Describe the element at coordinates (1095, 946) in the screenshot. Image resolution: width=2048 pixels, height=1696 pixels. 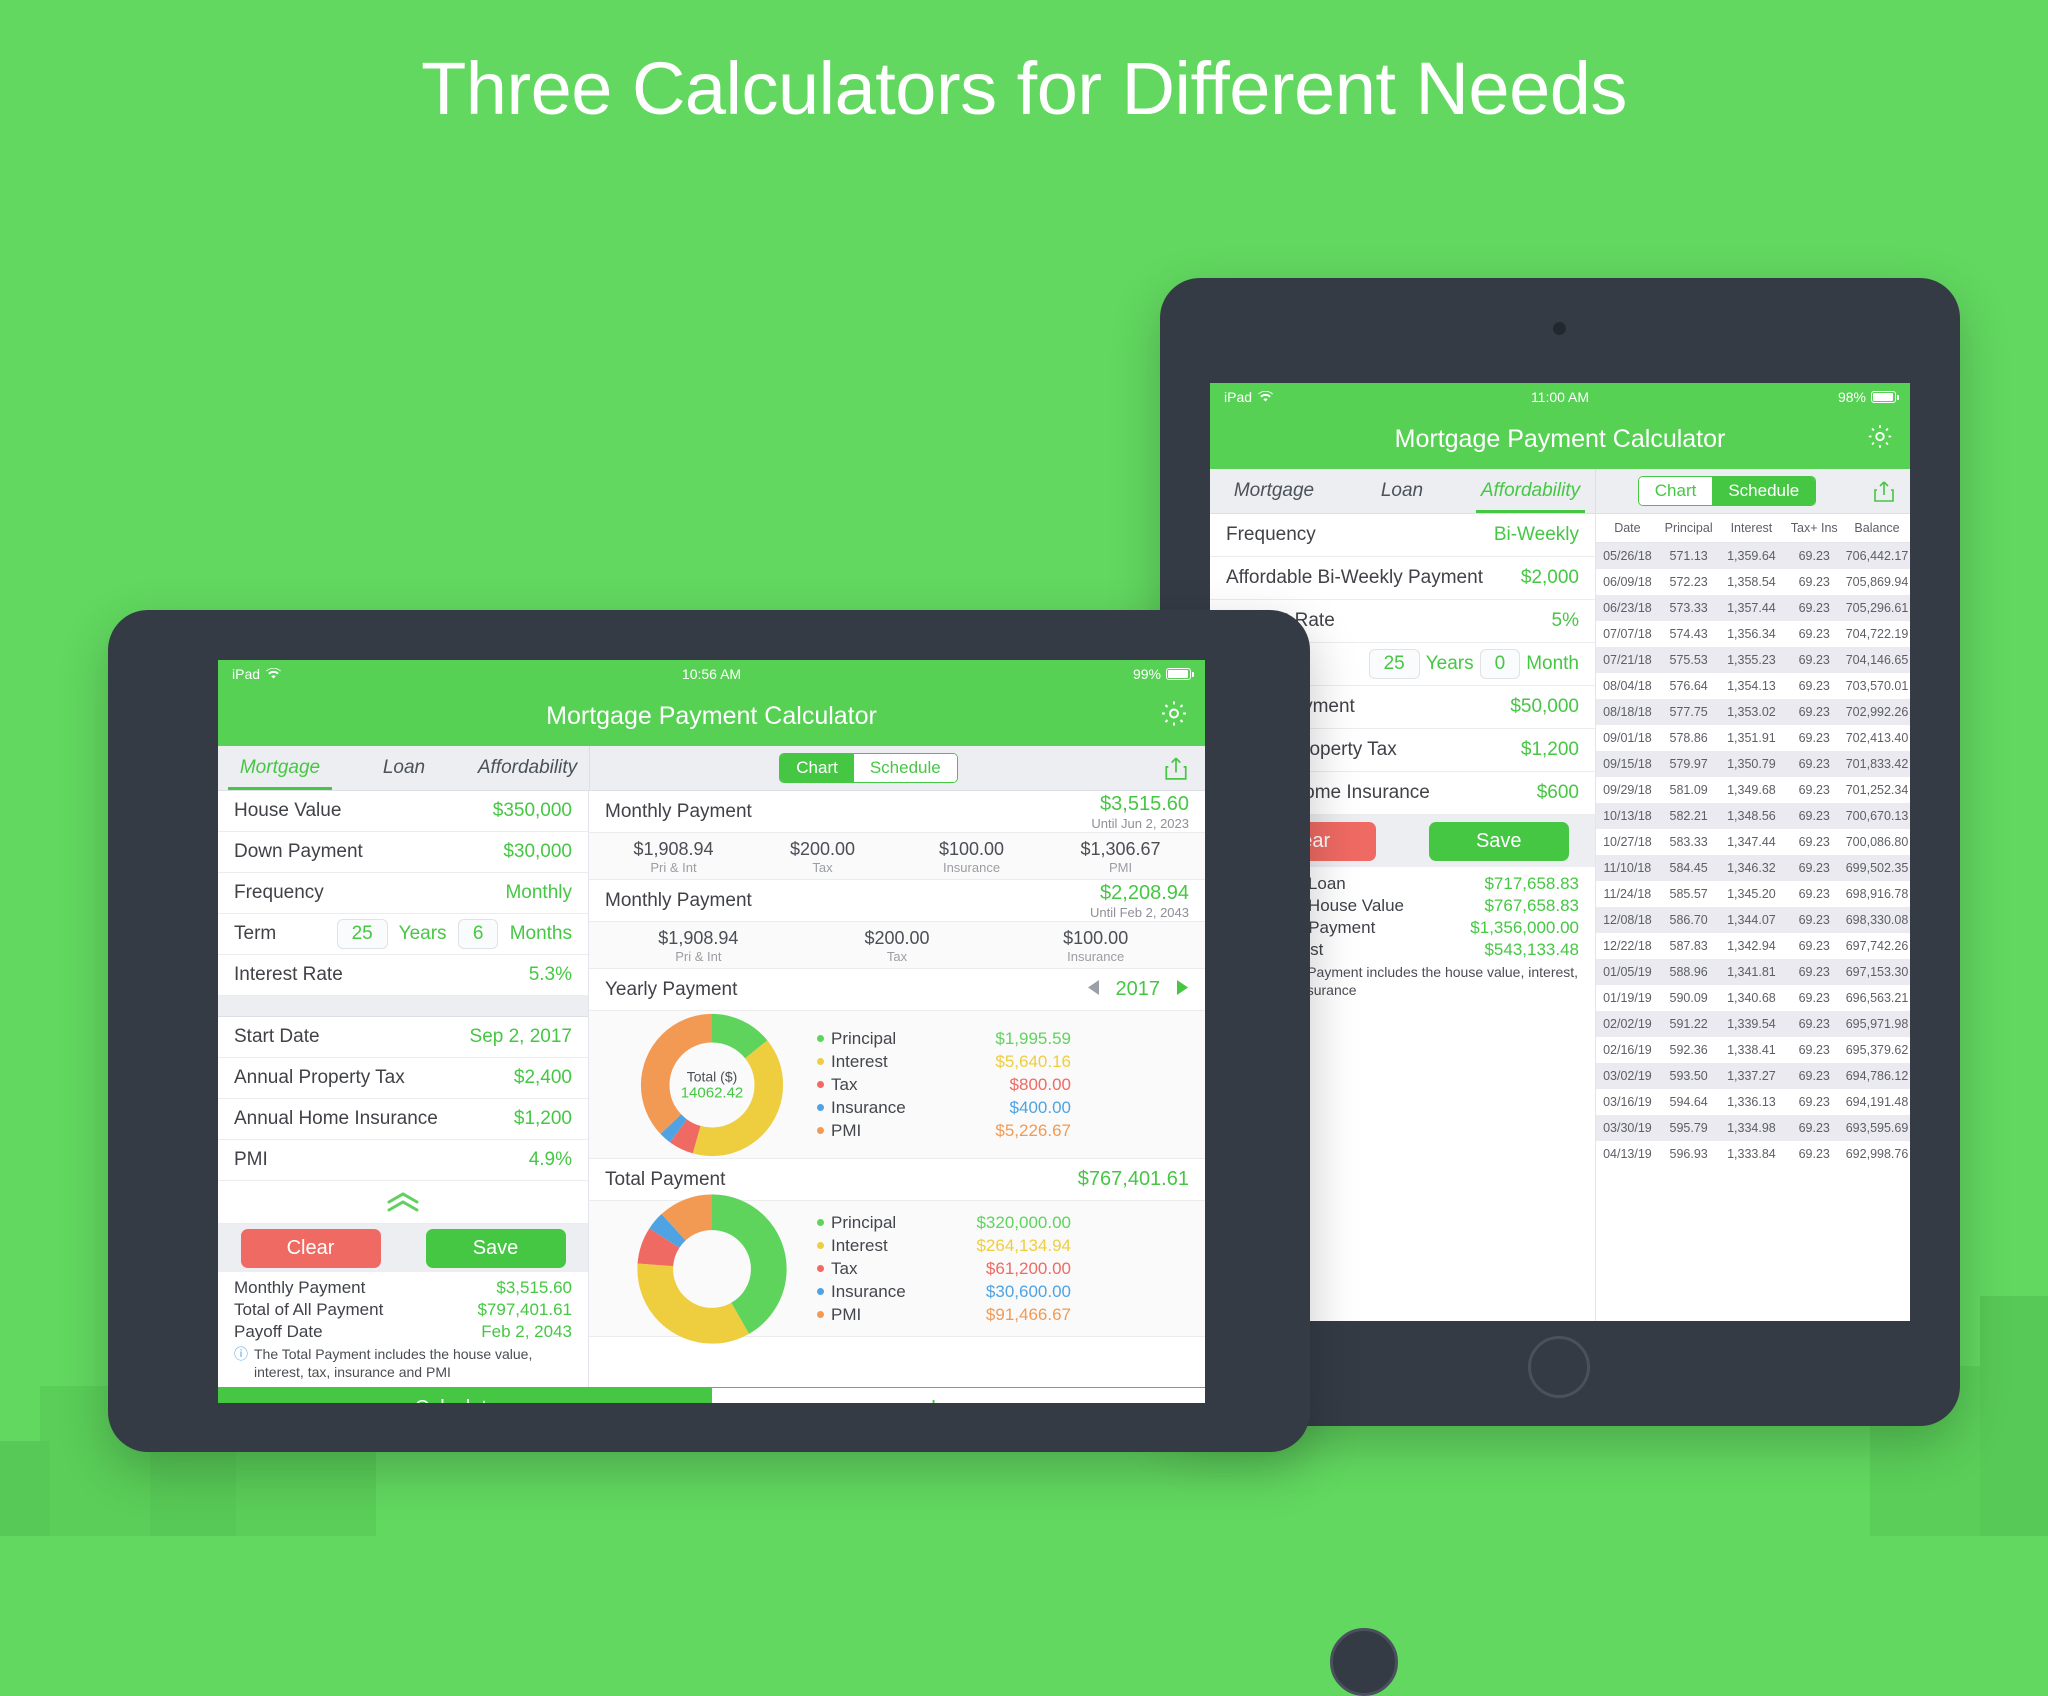
I see `breakdown-cell: $100.00 Insurance` at that location.